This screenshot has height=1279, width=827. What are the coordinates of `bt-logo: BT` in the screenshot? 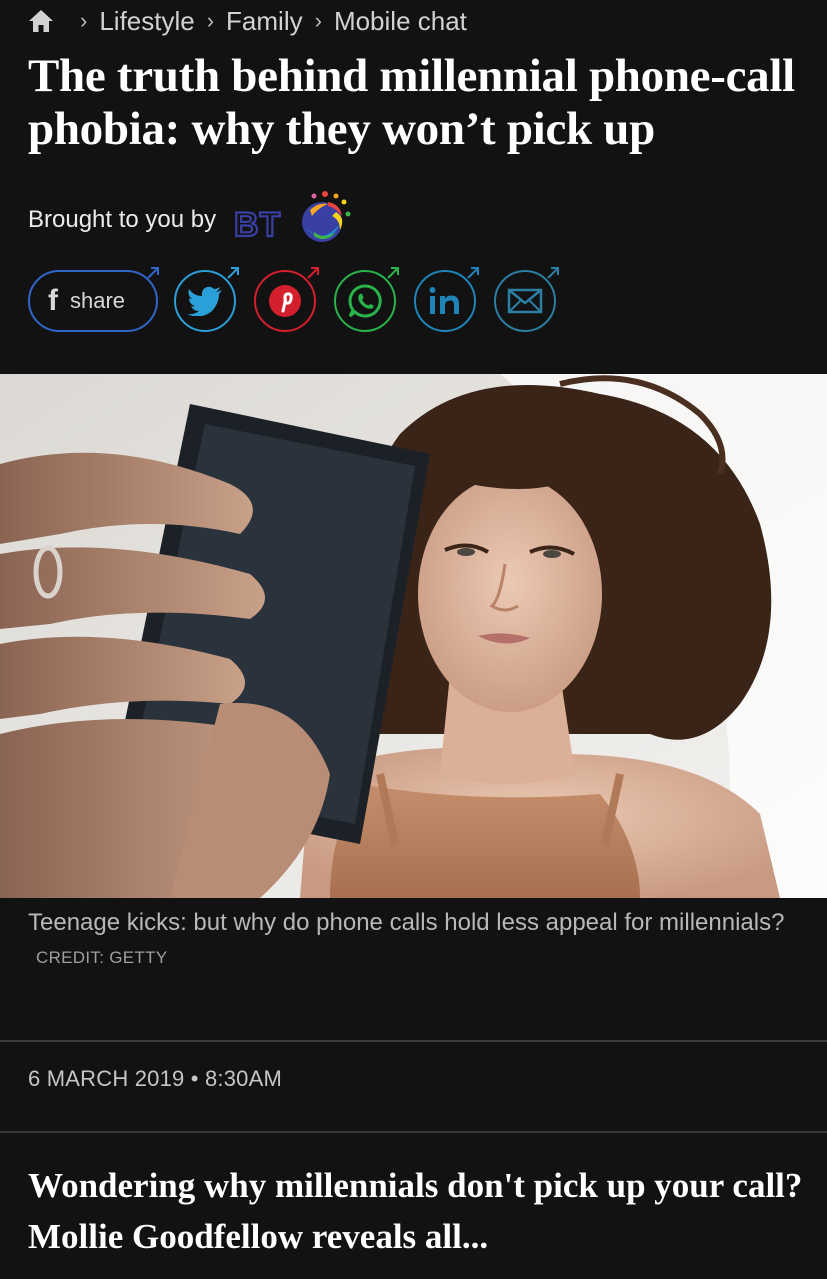 It's located at (297, 220).